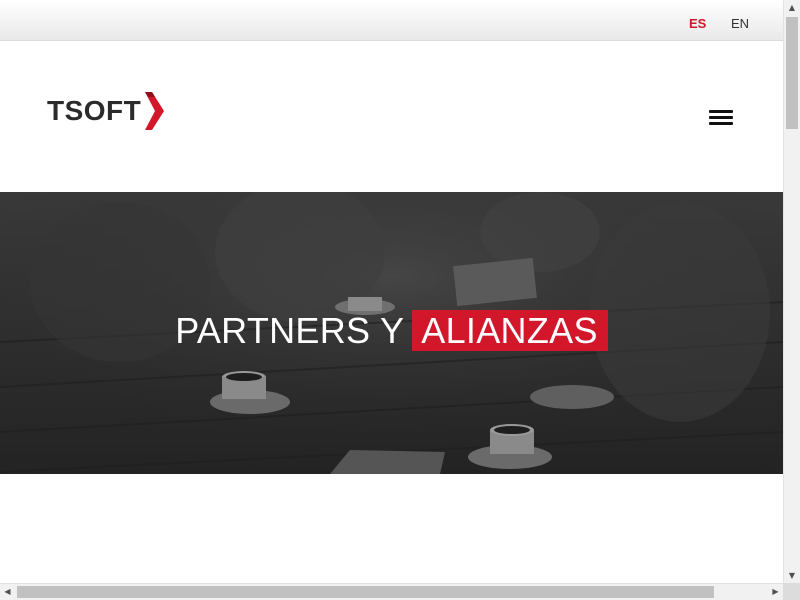  What do you see at coordinates (365, 592) in the screenshot?
I see `horizontal-scroll-thumb` at bounding box center [365, 592].